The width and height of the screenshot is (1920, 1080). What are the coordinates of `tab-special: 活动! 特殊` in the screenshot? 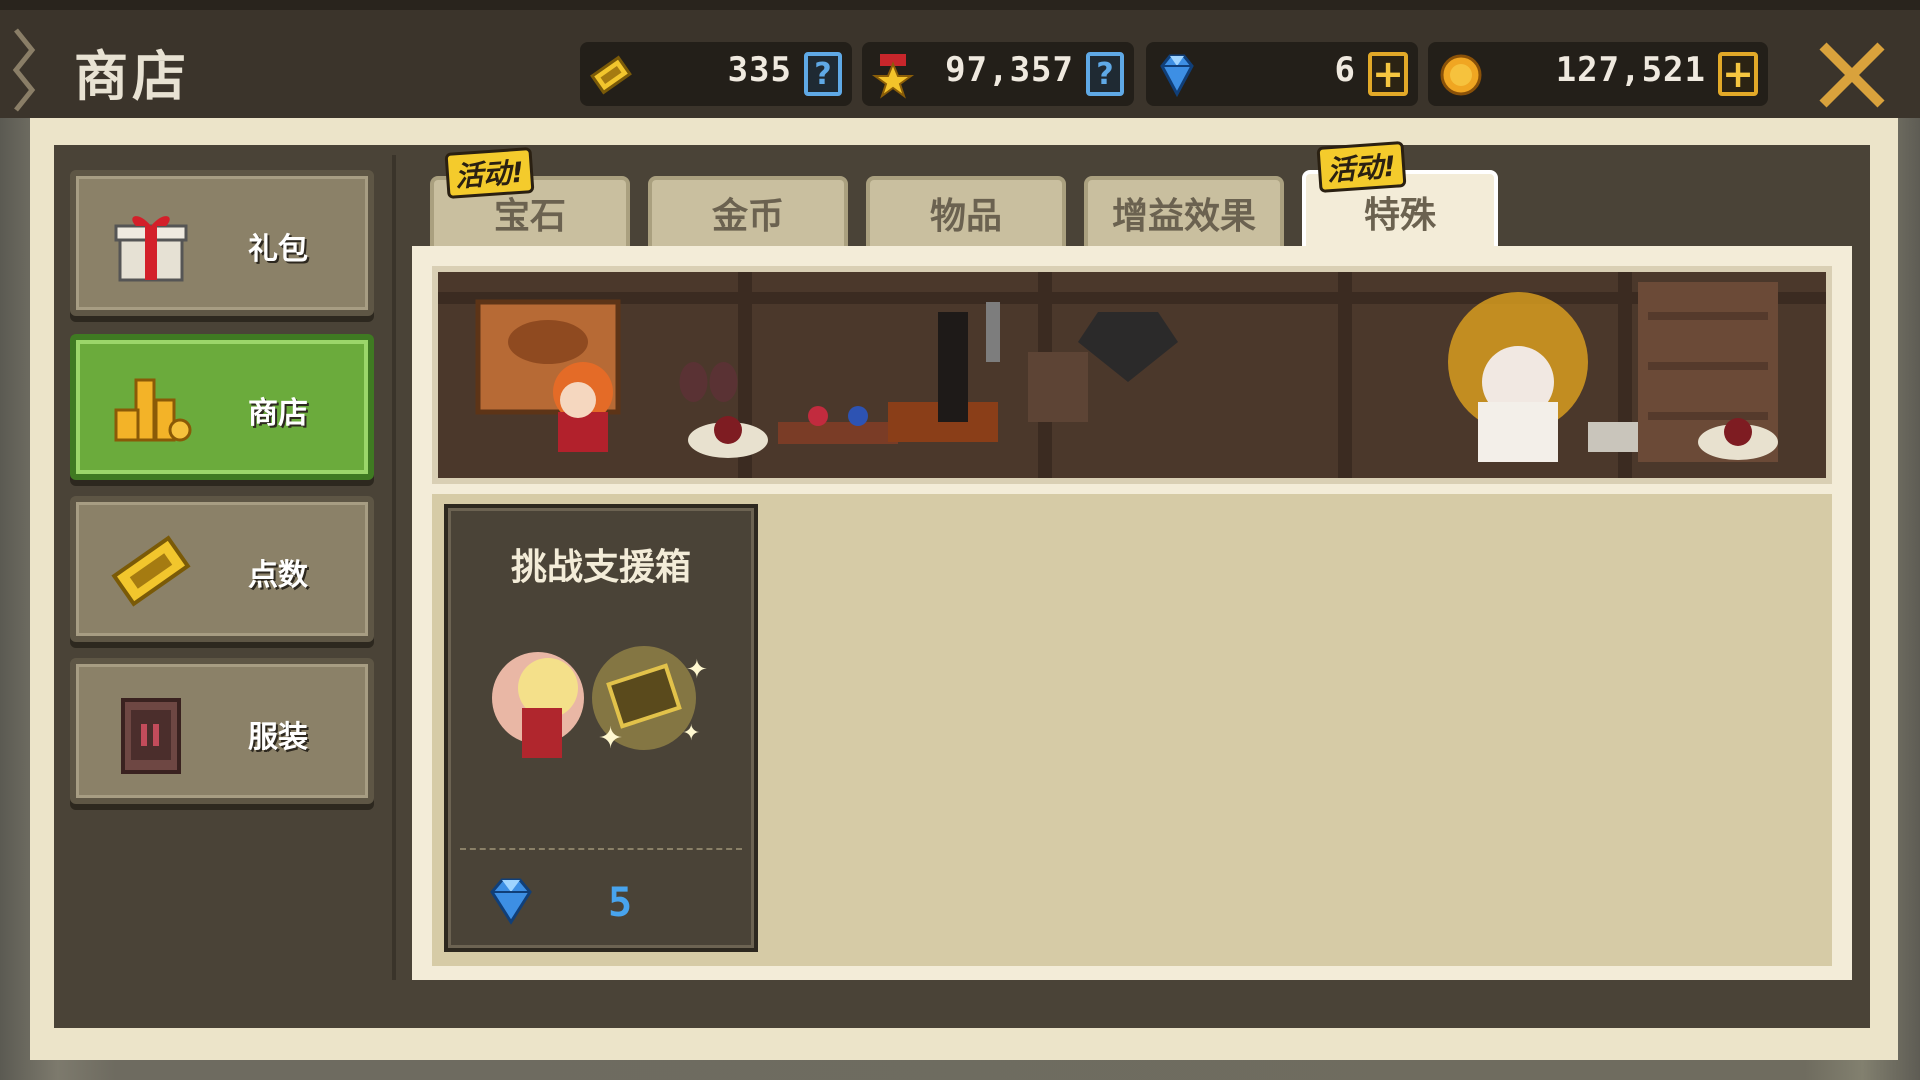 It's located at (1400, 195).